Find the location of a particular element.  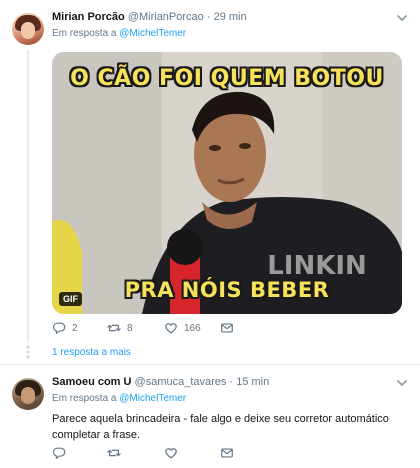

gif-caption-top: O CÃO FOI QUEM BOTOU is located at coordinates (227, 78).